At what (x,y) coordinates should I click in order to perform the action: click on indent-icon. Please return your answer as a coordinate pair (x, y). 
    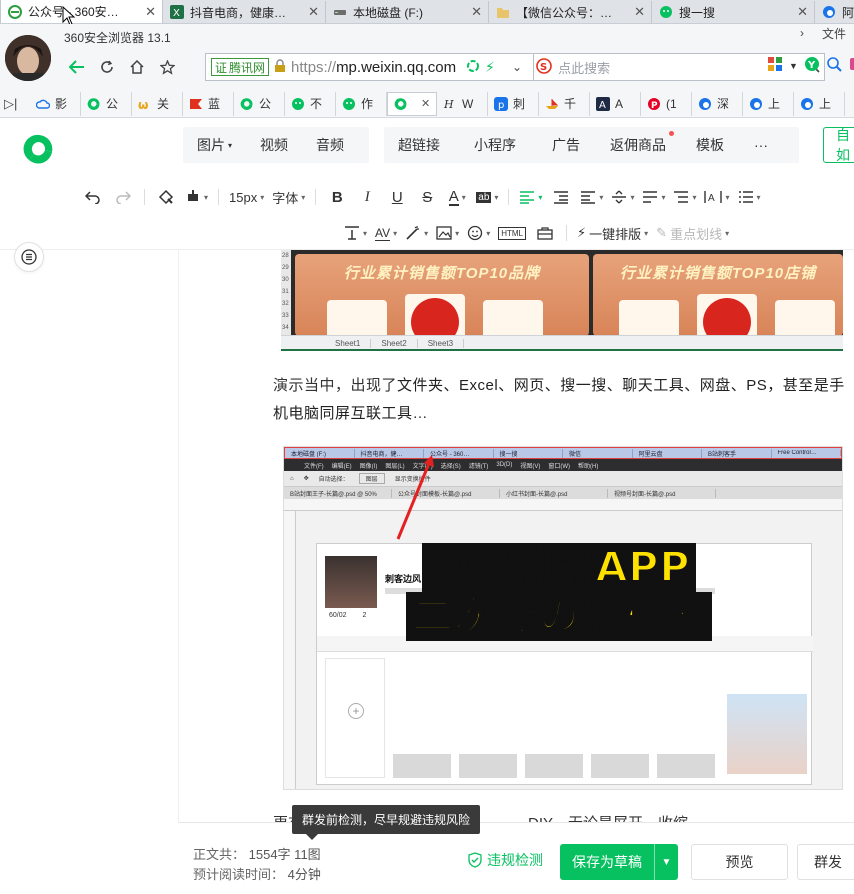
    Looking at the image, I should click on (561, 197).